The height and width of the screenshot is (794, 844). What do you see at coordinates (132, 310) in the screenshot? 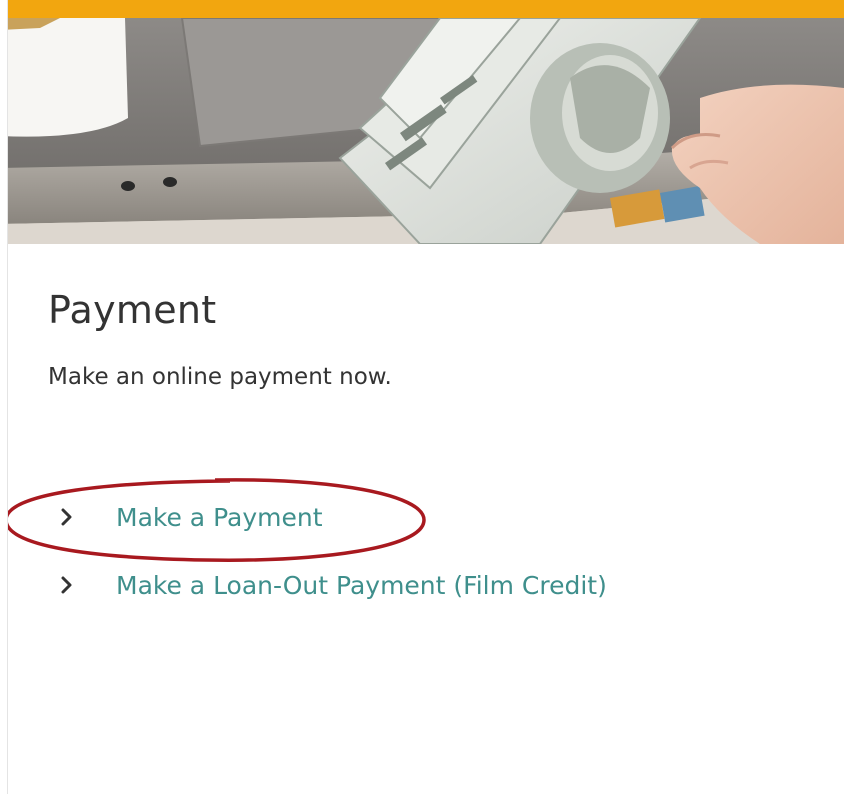
I see `card-title: Payment` at bounding box center [132, 310].